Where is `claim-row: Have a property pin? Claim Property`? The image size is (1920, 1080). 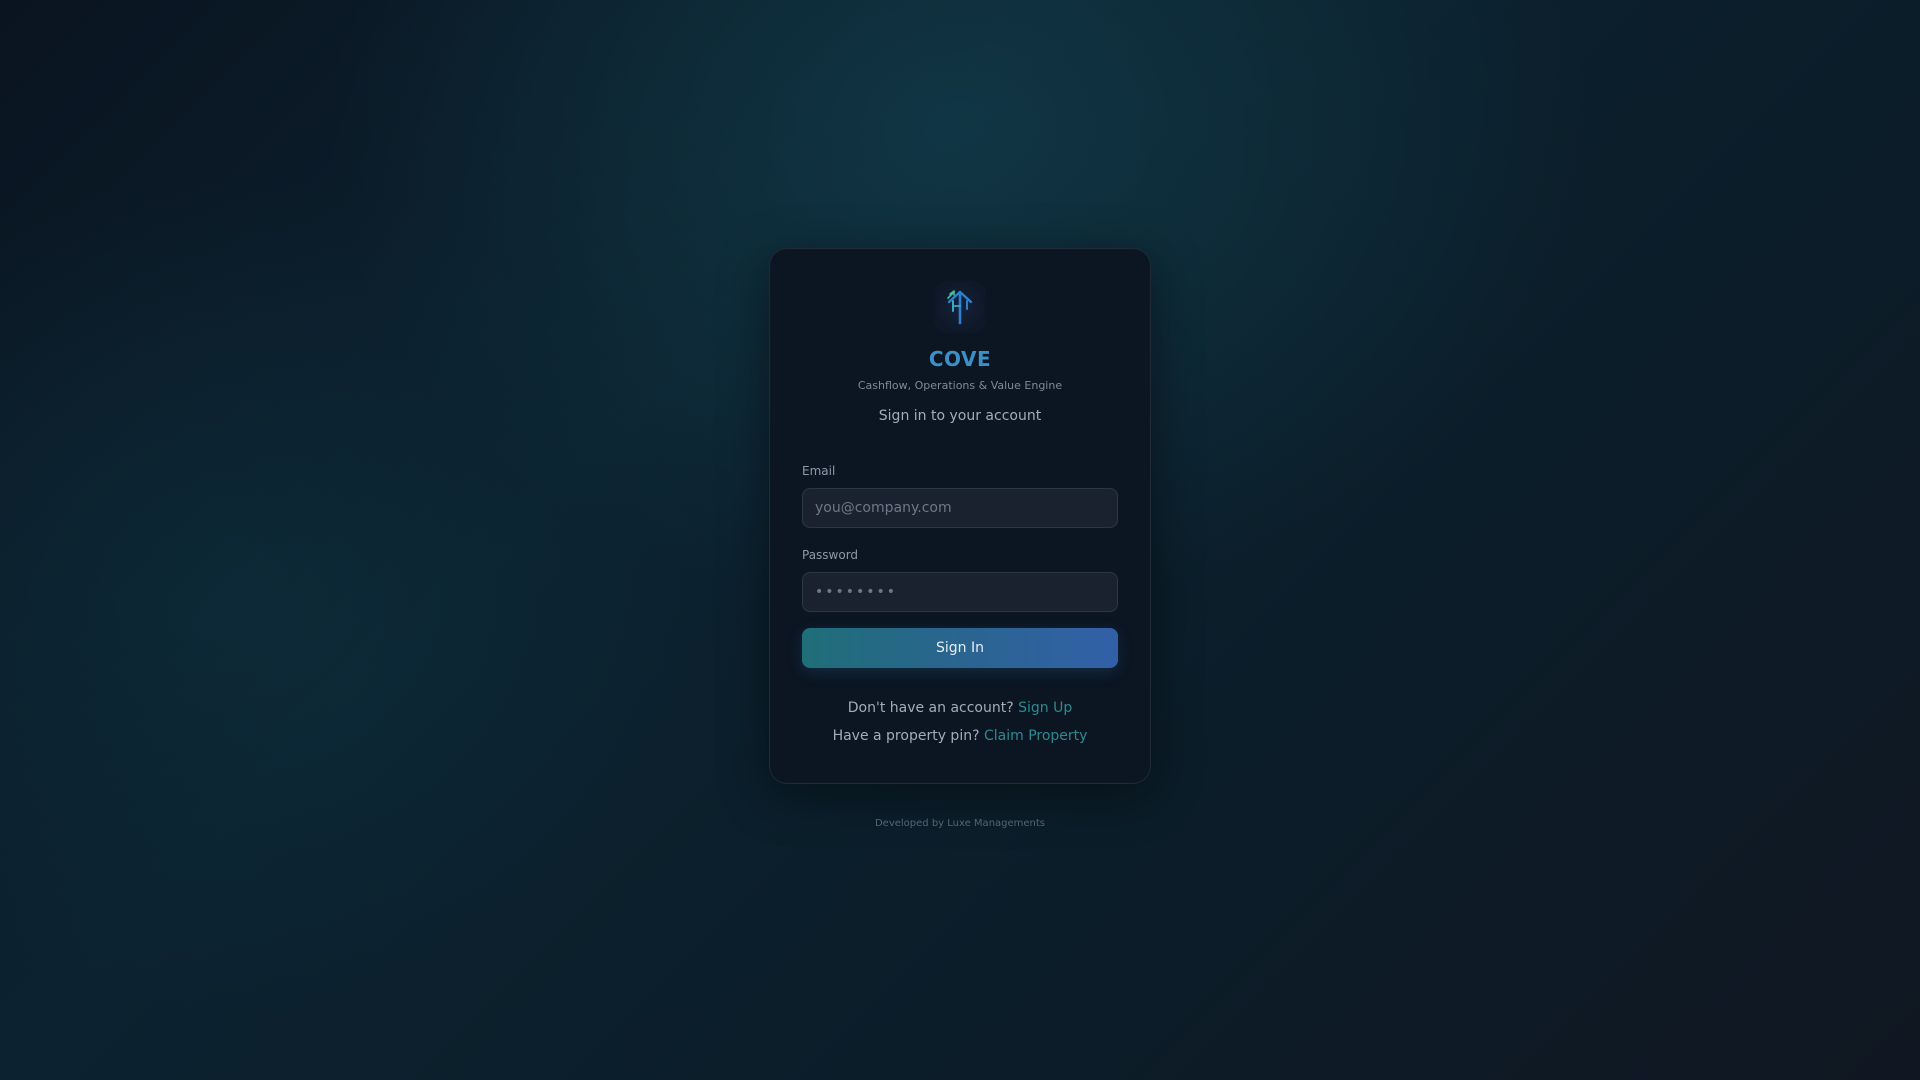 claim-row: Have a property pin? Claim Property is located at coordinates (960, 736).